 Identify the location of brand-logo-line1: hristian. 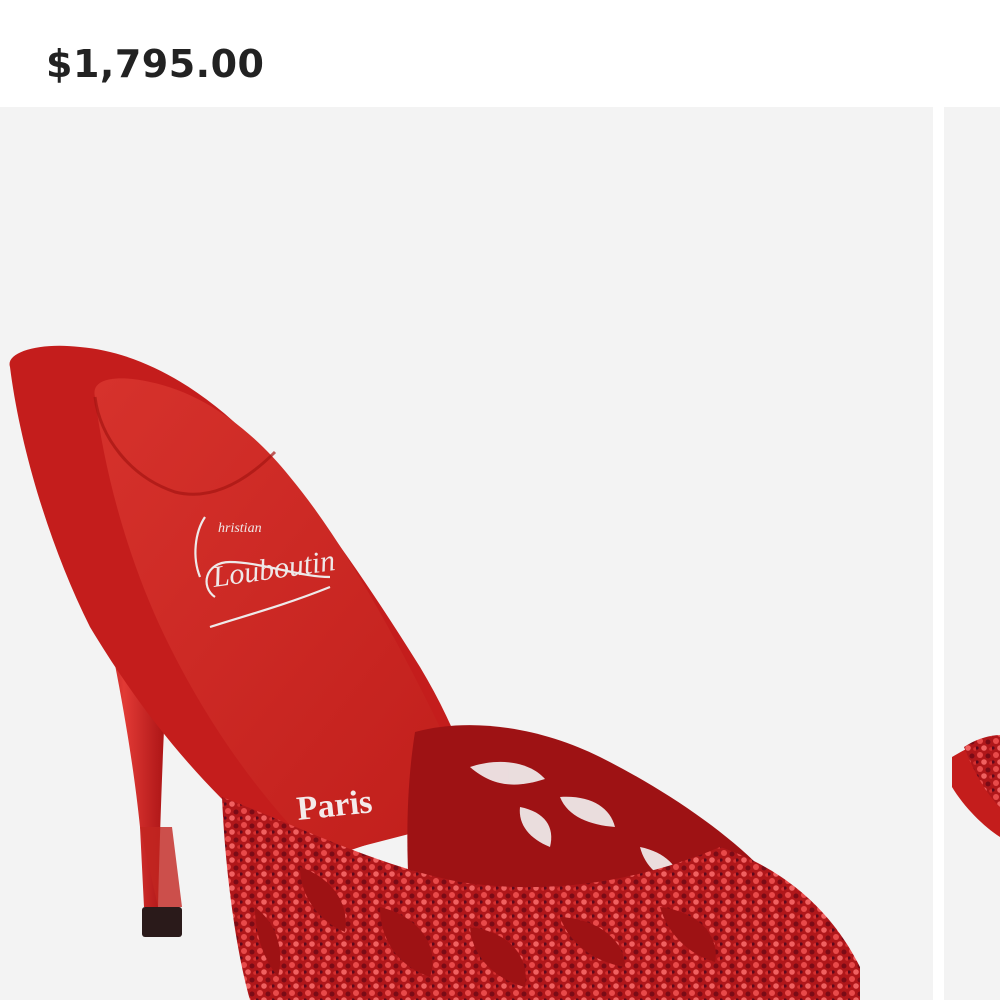
(240, 528).